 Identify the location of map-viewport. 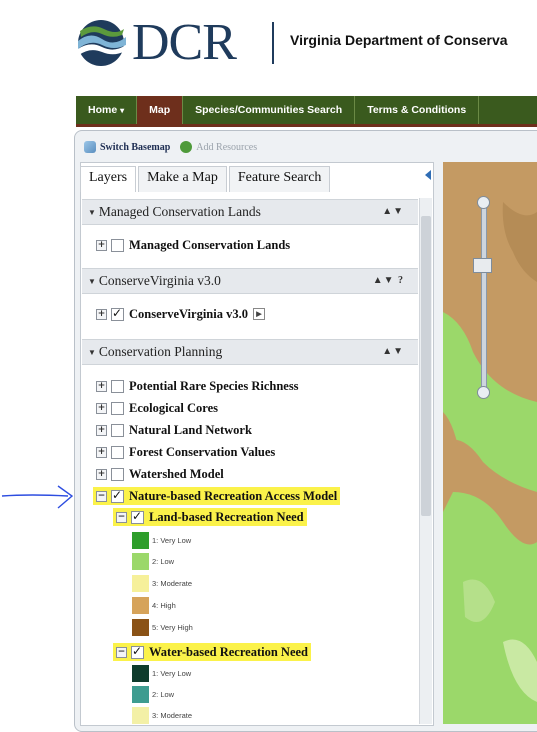
(490, 443).